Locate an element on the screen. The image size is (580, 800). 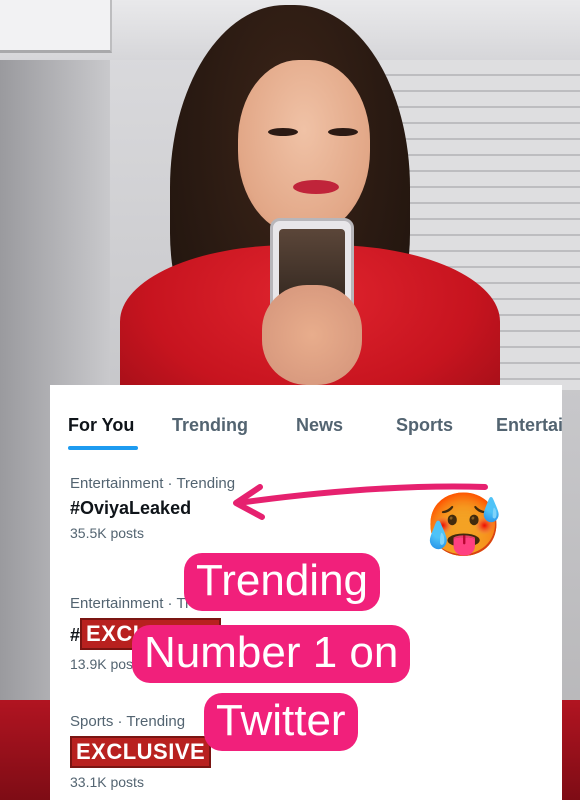
trend-post-count: 33.1K posts is located at coordinates (107, 782).